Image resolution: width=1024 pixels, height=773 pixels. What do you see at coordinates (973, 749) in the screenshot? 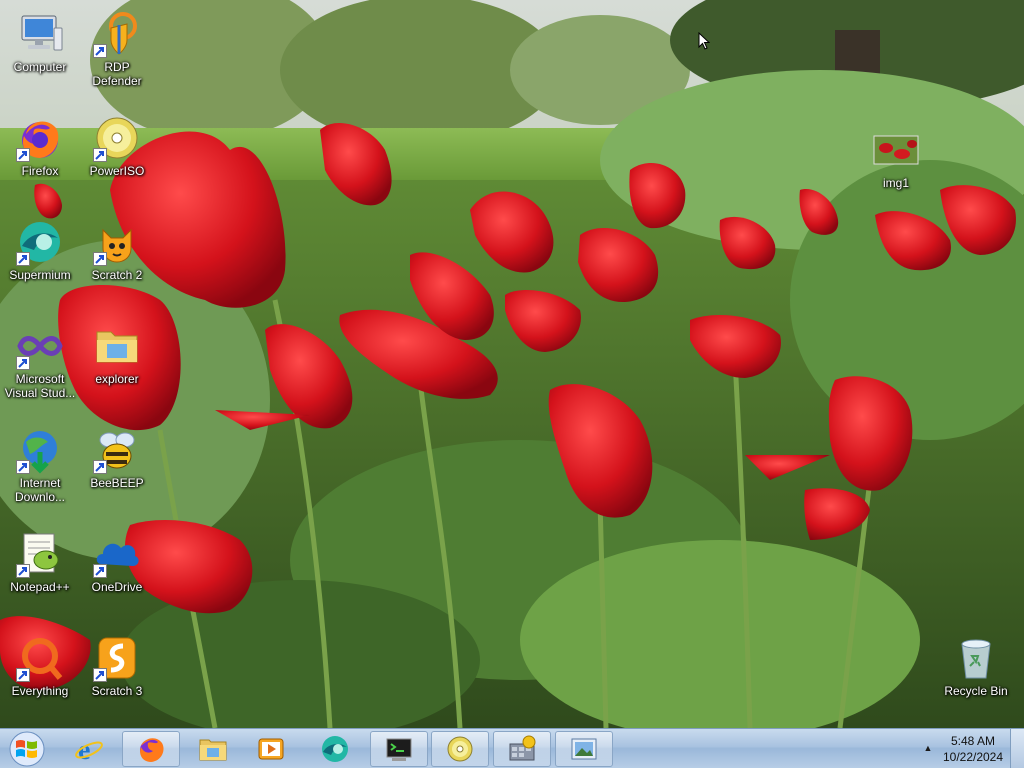
I see `taskbar-clock: 5:48 AM 10/22/2024` at bounding box center [973, 749].